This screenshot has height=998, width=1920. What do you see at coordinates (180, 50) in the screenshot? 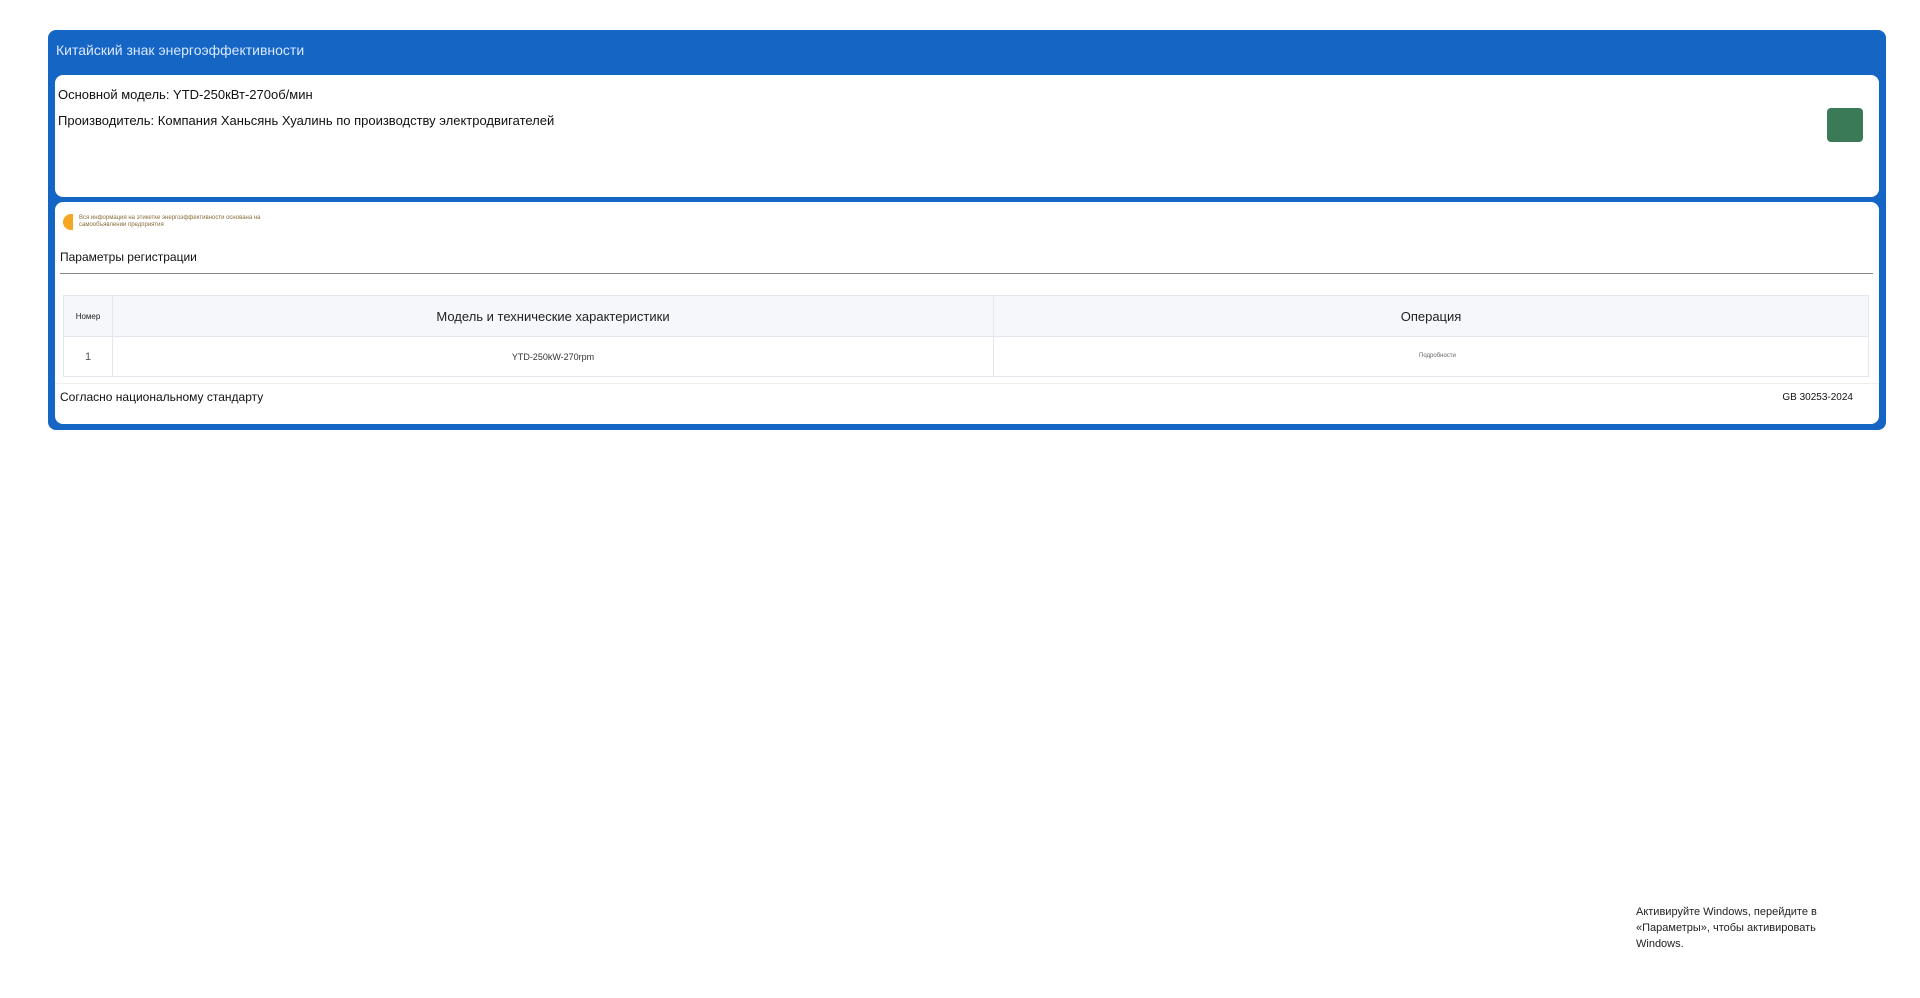
I see `window-title: Китайский знак энергоэффективности` at bounding box center [180, 50].